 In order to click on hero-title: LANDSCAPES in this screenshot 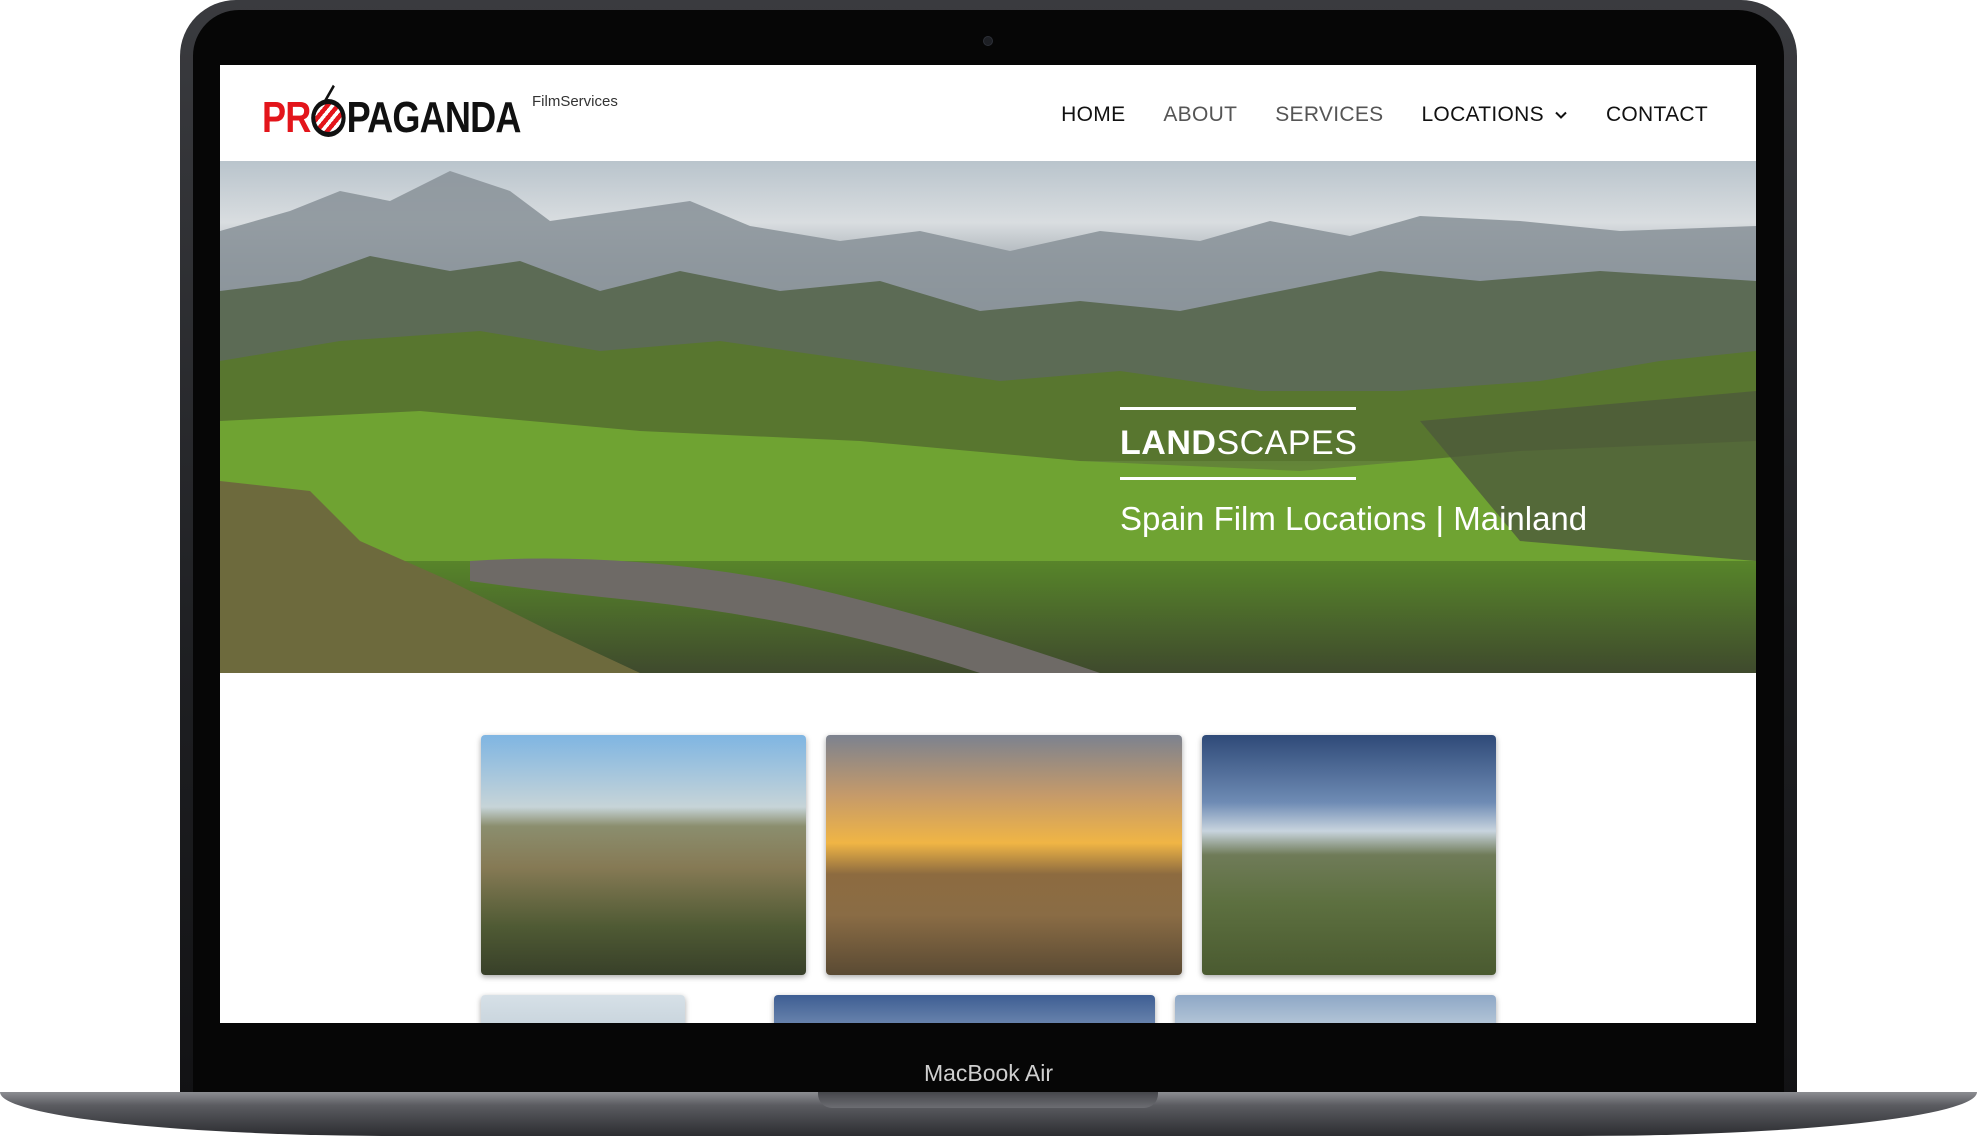, I will do `click(1353, 443)`.